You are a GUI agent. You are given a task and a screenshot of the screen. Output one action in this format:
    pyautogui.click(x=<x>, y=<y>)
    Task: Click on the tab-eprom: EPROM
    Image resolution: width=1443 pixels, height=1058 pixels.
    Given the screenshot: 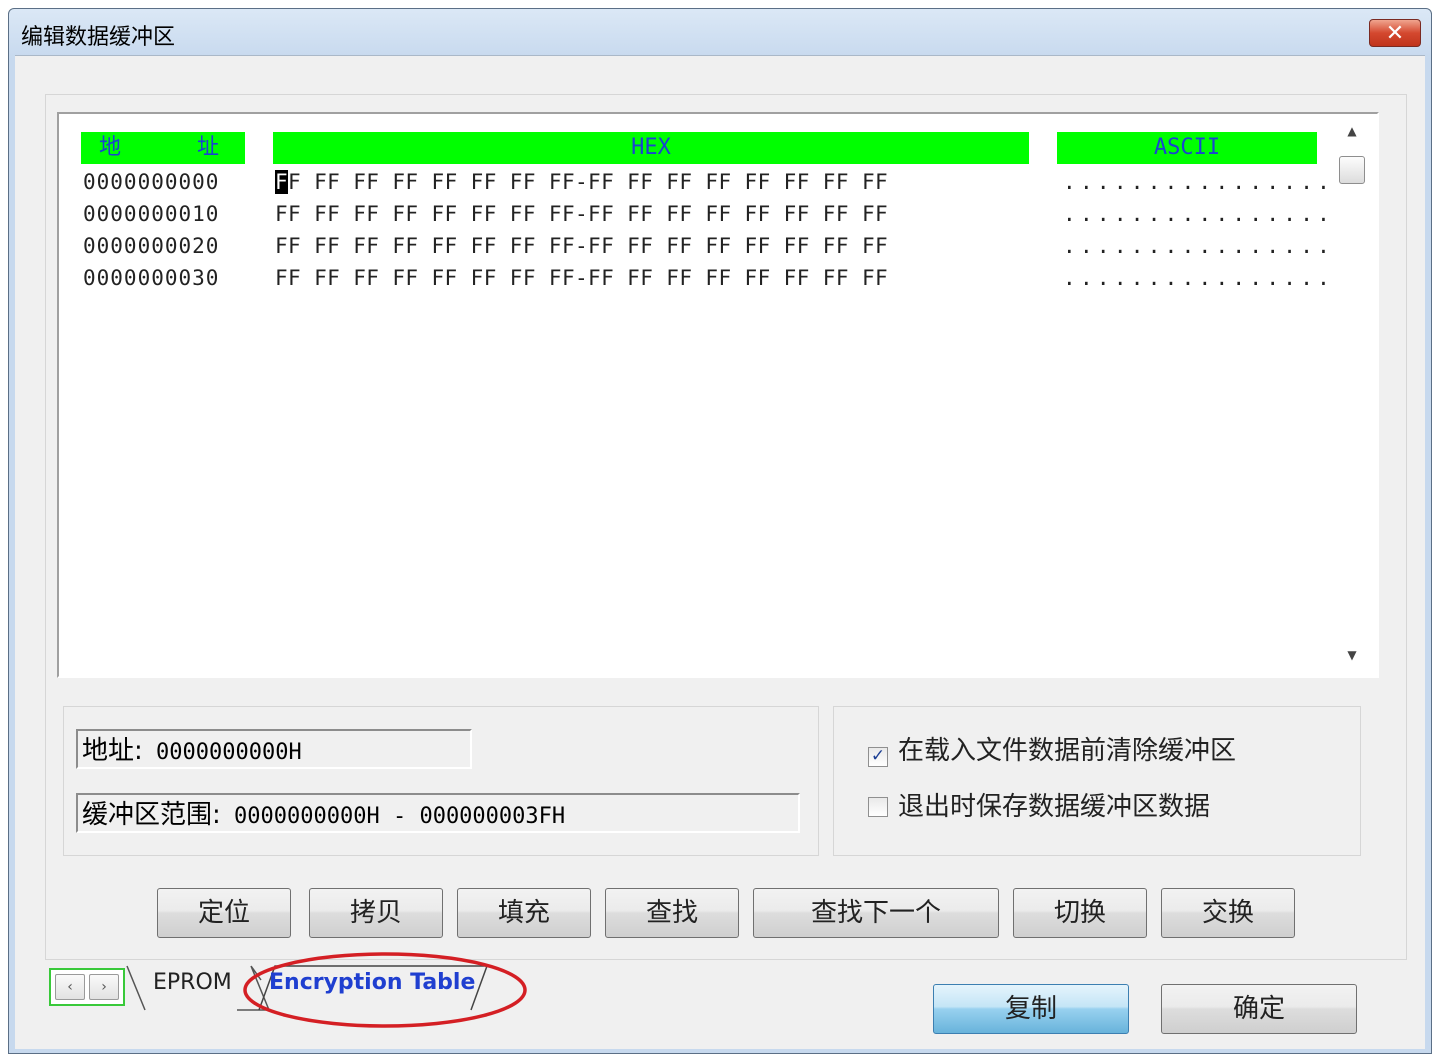 What is the action you would take?
    pyautogui.click(x=192, y=982)
    